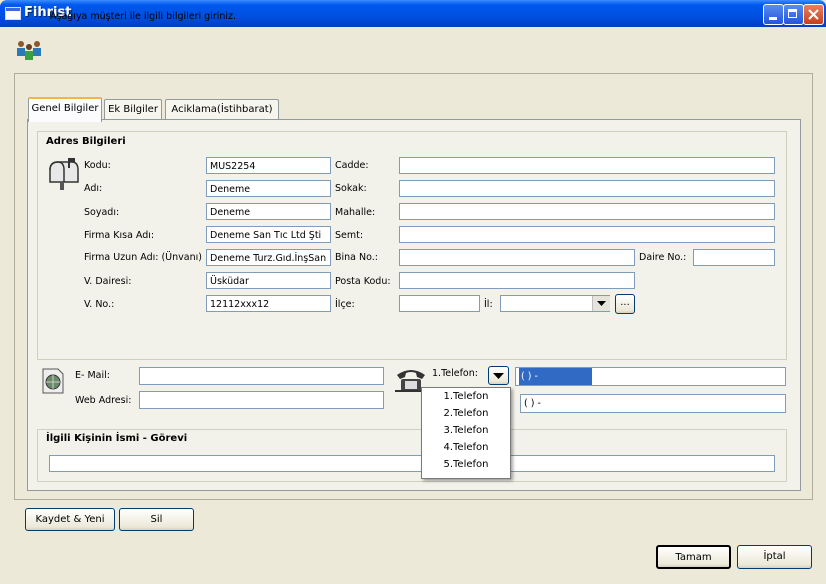 Image resolution: width=826 pixels, height=584 pixels. Describe the element at coordinates (53, 381) in the screenshot. I see `globe-icon` at that location.